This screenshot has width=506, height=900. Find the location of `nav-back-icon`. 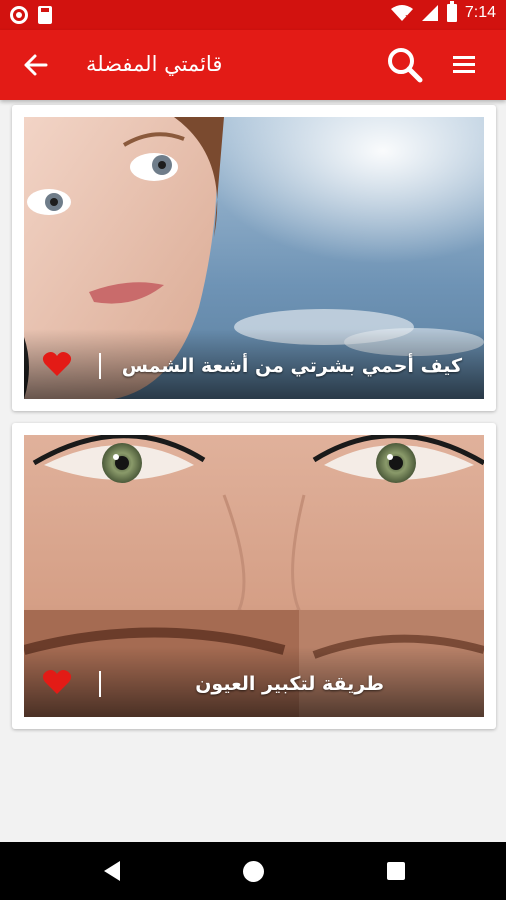

nav-back-icon is located at coordinates (112, 871).